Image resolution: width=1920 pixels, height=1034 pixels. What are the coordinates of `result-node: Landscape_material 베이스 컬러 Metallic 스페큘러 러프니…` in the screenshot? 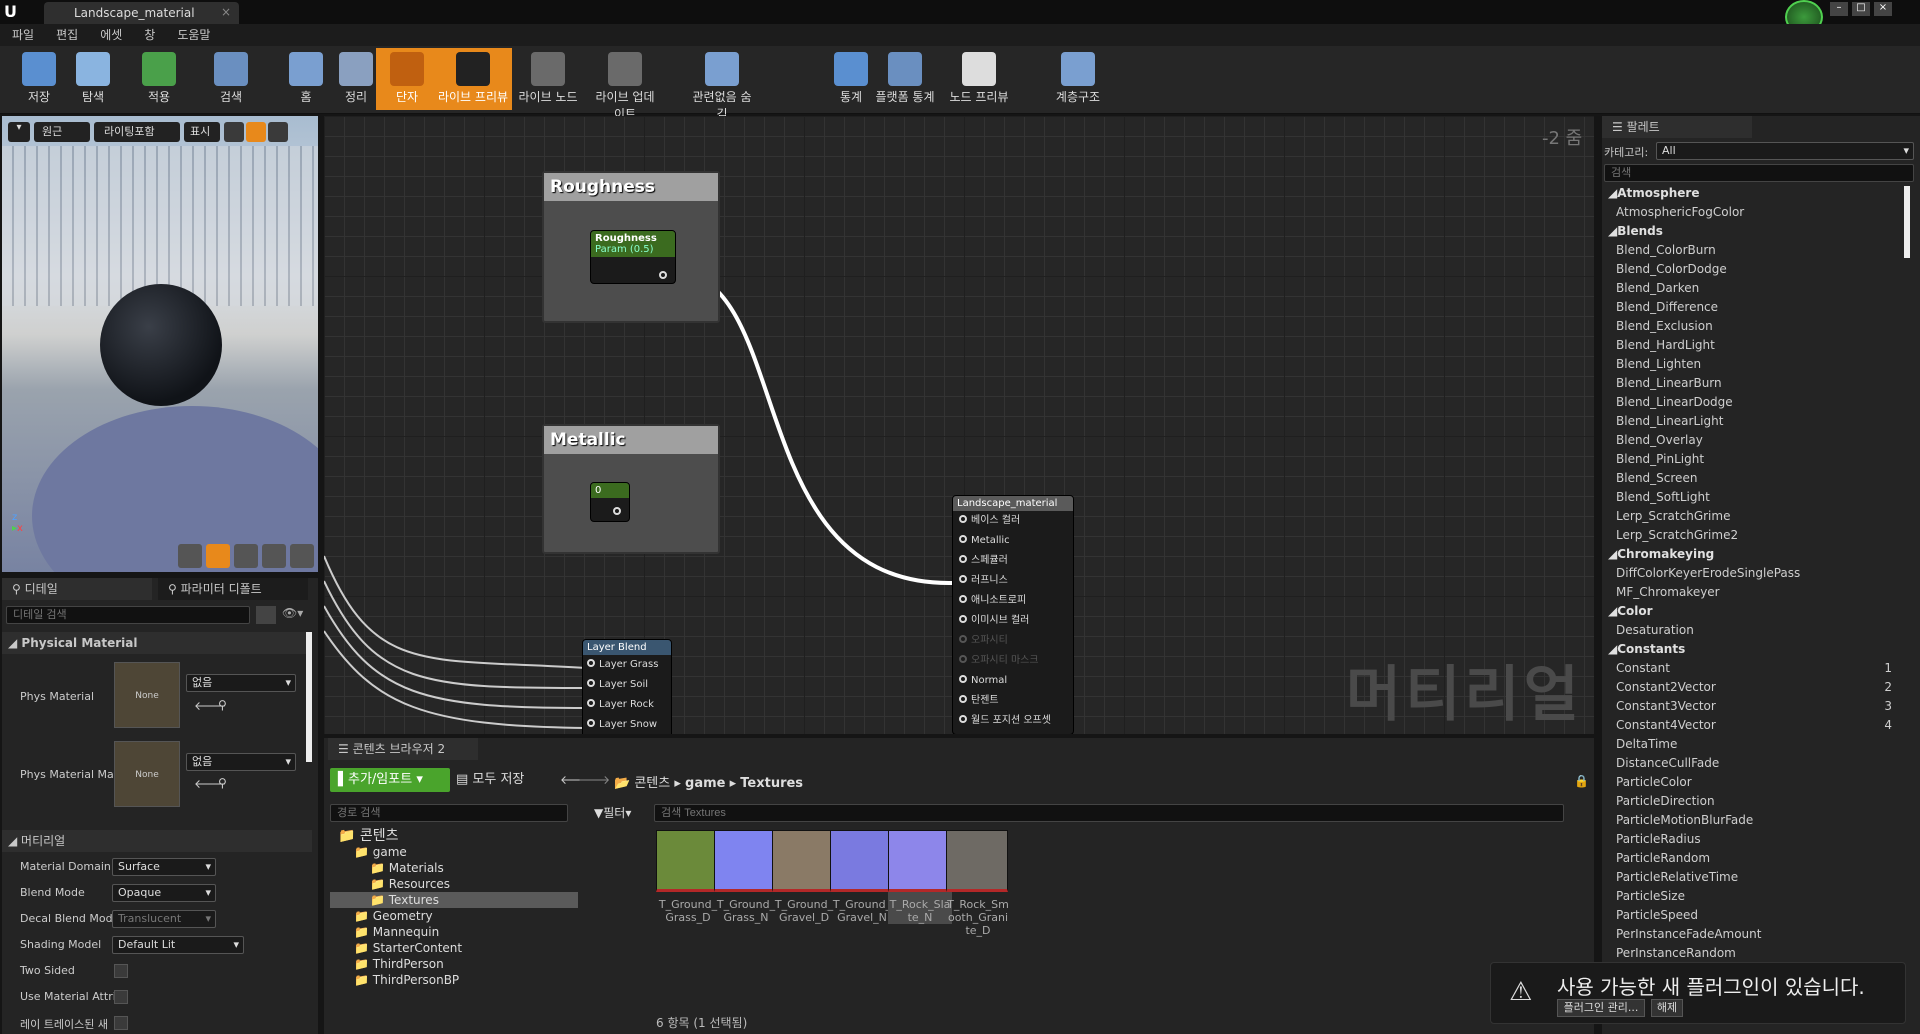 It's located at (1013, 614).